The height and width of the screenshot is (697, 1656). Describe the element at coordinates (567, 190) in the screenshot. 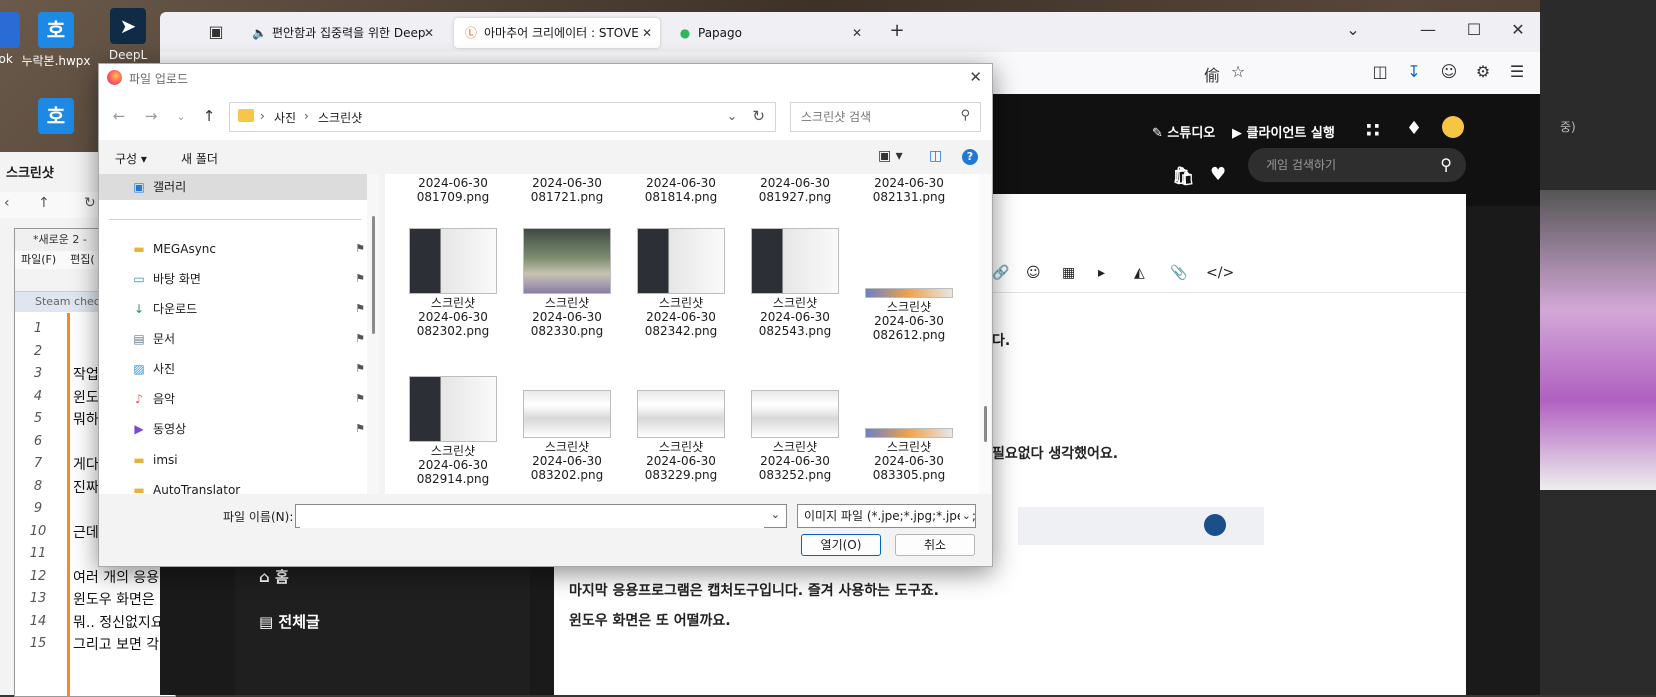

I see `file-item: 2024-06-30 081721.png` at that location.